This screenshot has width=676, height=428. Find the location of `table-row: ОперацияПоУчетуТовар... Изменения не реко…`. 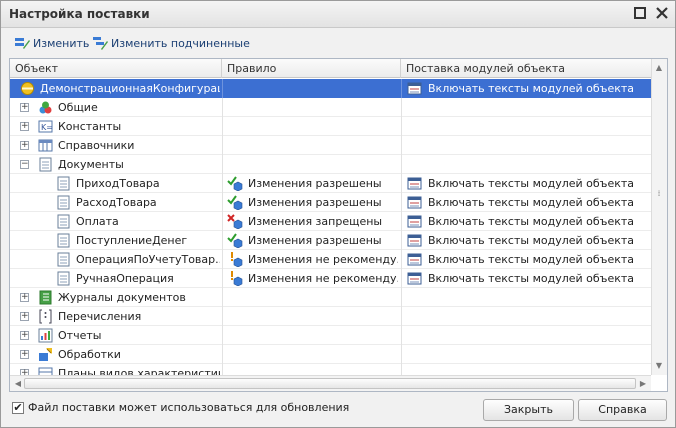

table-row: ОперацияПоУчетуТовар... Изменения не реко… is located at coordinates (330, 259).